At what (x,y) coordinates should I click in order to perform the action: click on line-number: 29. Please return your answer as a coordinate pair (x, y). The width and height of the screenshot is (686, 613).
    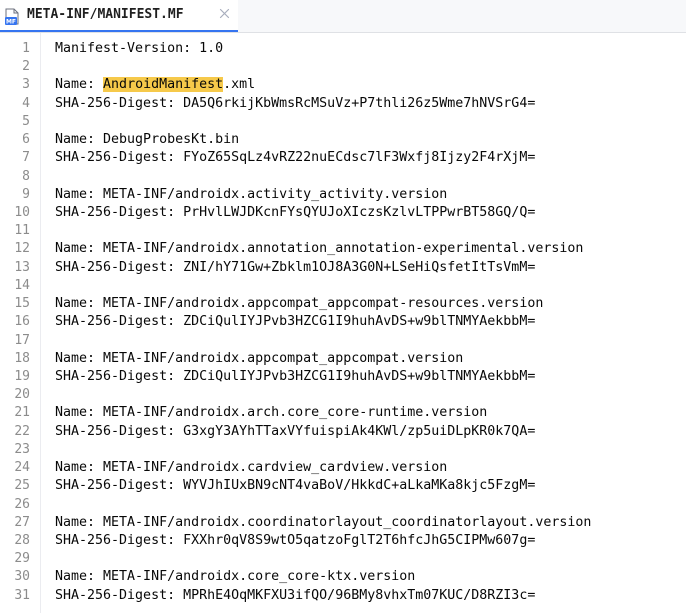
    Looking at the image, I should click on (22, 559).